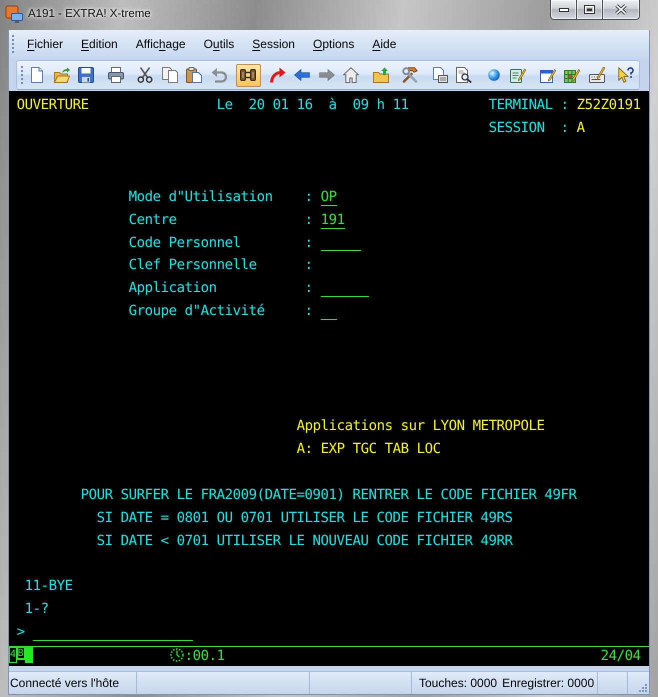  What do you see at coordinates (410, 75) in the screenshot?
I see `tools-icon` at bounding box center [410, 75].